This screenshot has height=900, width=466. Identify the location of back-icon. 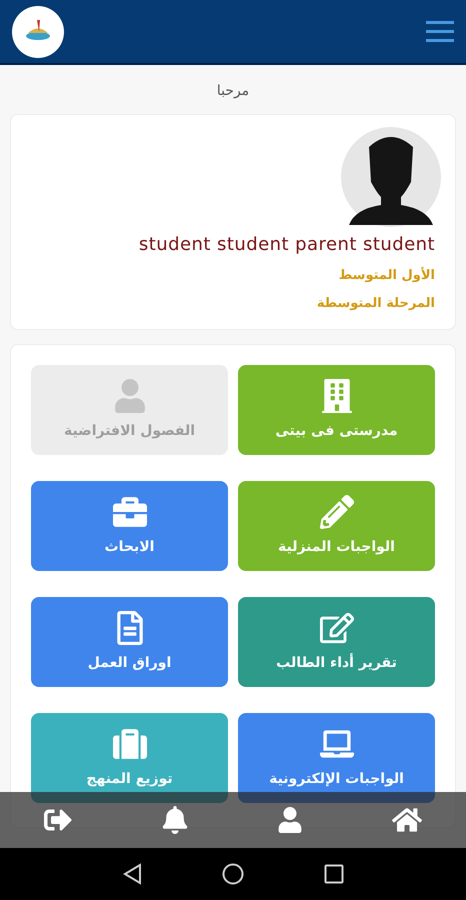
(132, 874).